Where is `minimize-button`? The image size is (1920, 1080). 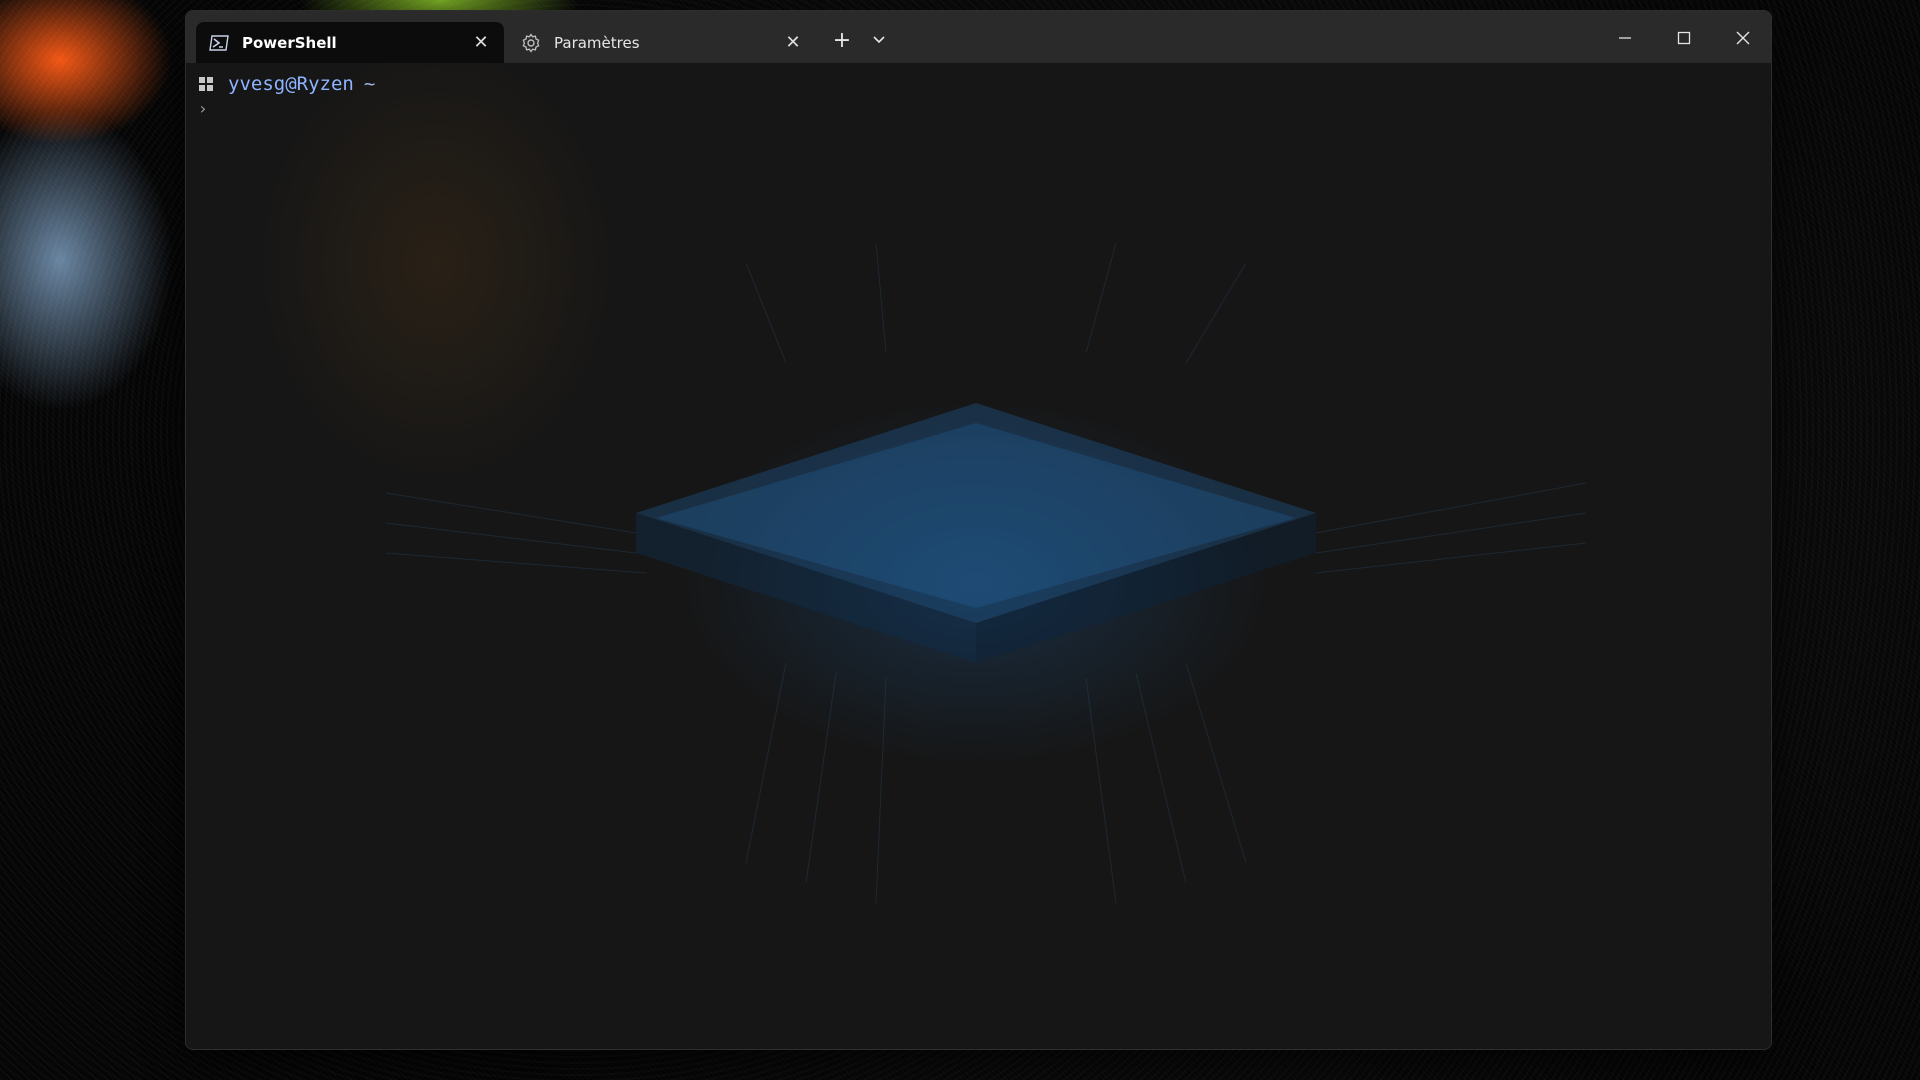 minimize-button is located at coordinates (1625, 38).